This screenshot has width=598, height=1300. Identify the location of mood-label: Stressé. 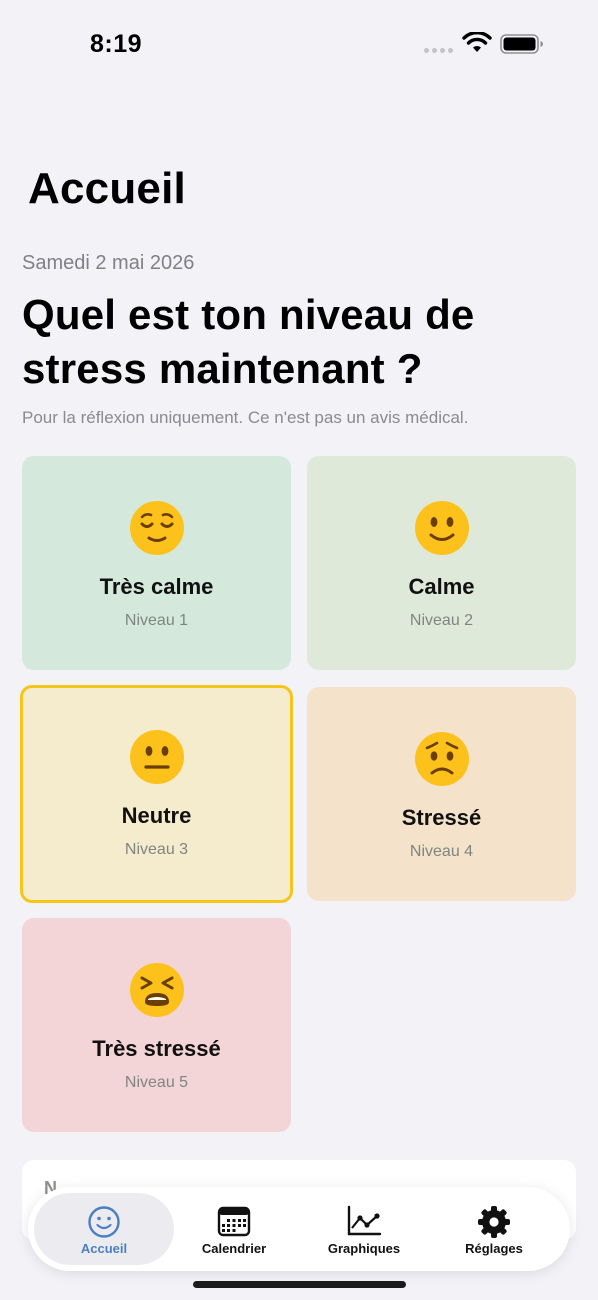
(441, 817).